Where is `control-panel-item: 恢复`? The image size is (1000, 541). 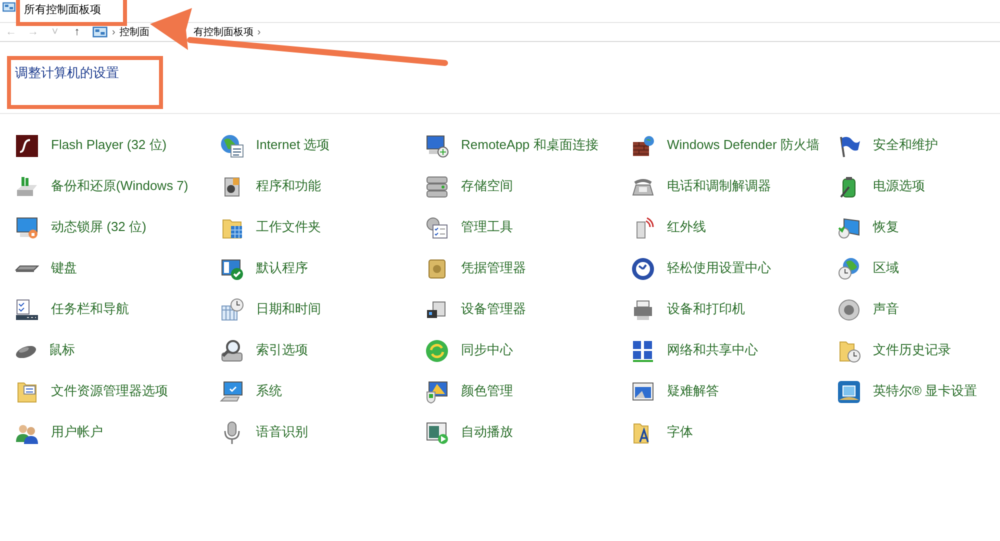
control-panel-item: 恢复 is located at coordinates (918, 227).